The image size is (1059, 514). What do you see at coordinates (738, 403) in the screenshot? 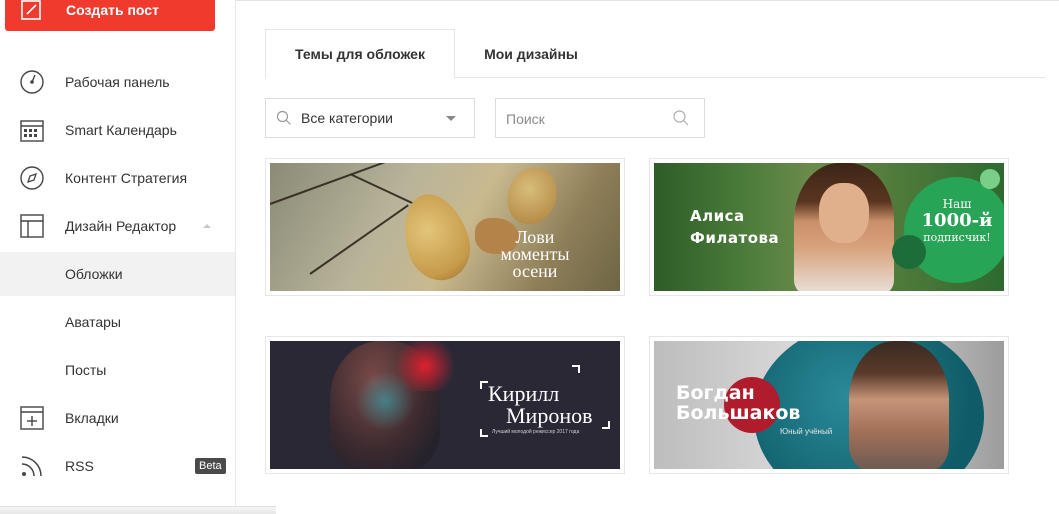
I see `cover-name: Богдан Большаков` at bounding box center [738, 403].